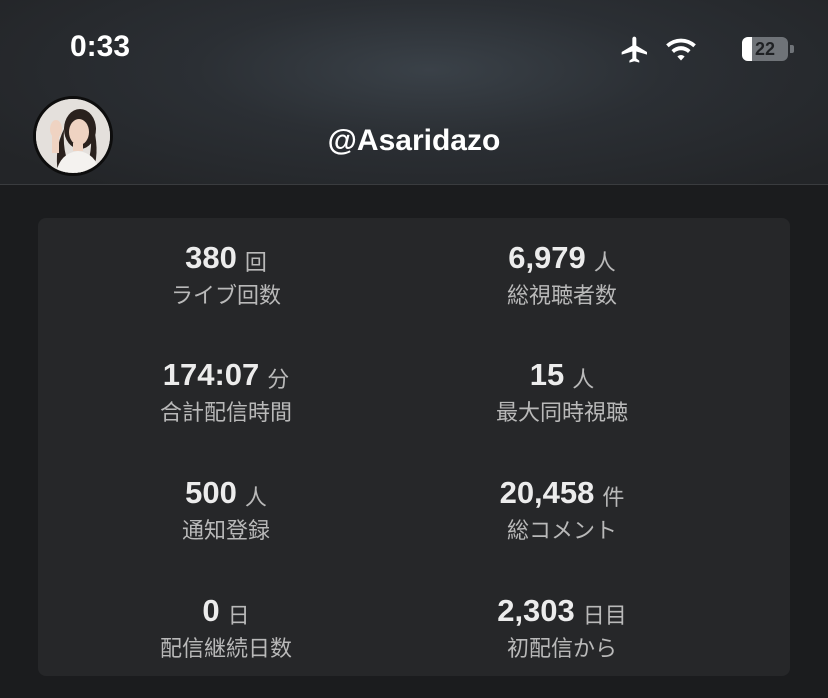 The height and width of the screenshot is (698, 828). I want to click on stat-label: 合計配信時間, so click(225, 413).